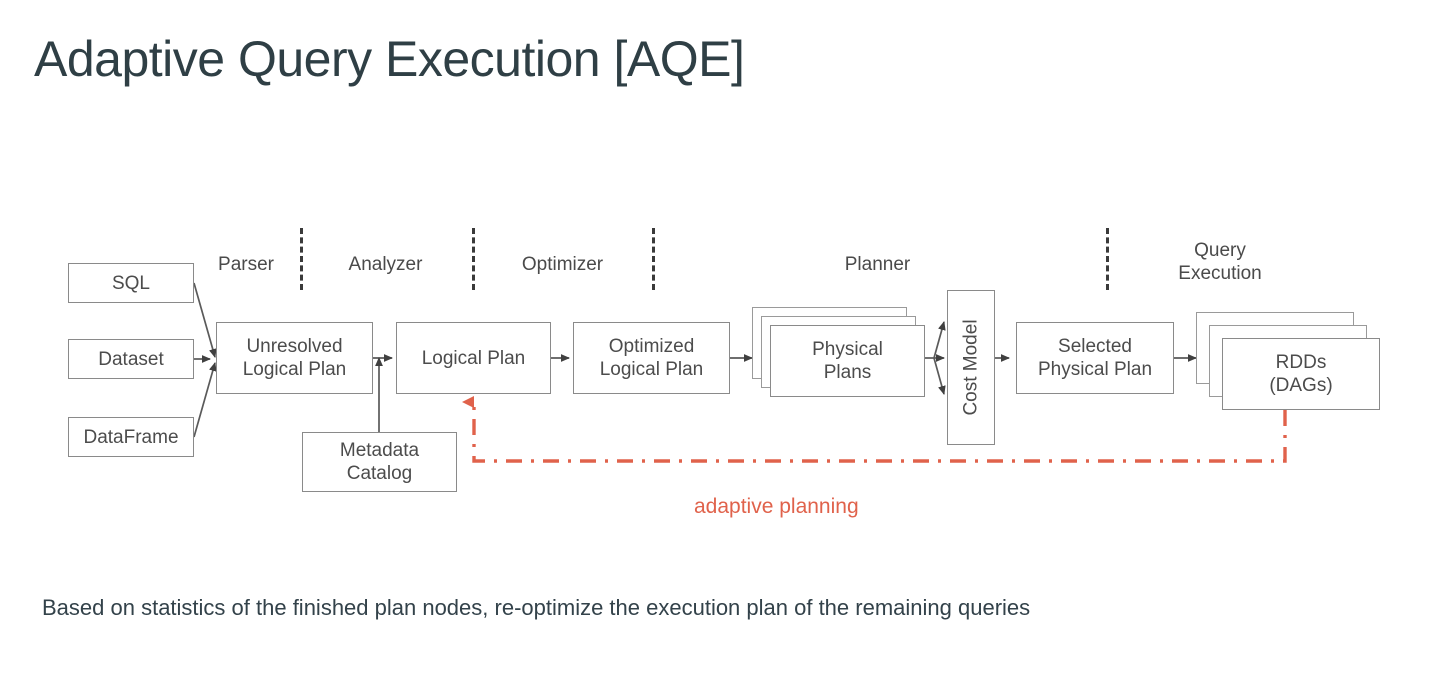 The image size is (1430, 678). What do you see at coordinates (877, 264) in the screenshot?
I see `stage-label-planner: Planner` at bounding box center [877, 264].